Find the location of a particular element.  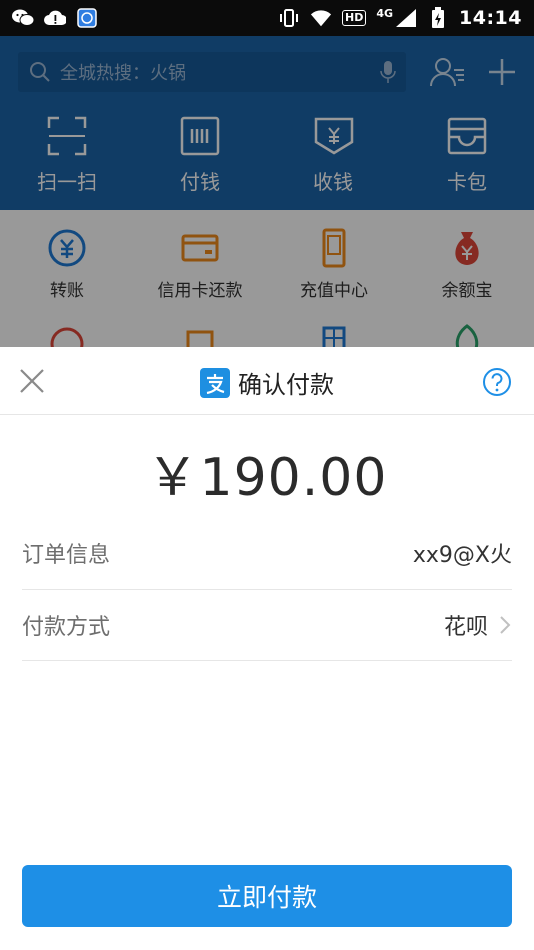

payment-method-row: 付款方式 花呗 is located at coordinates (267, 625).